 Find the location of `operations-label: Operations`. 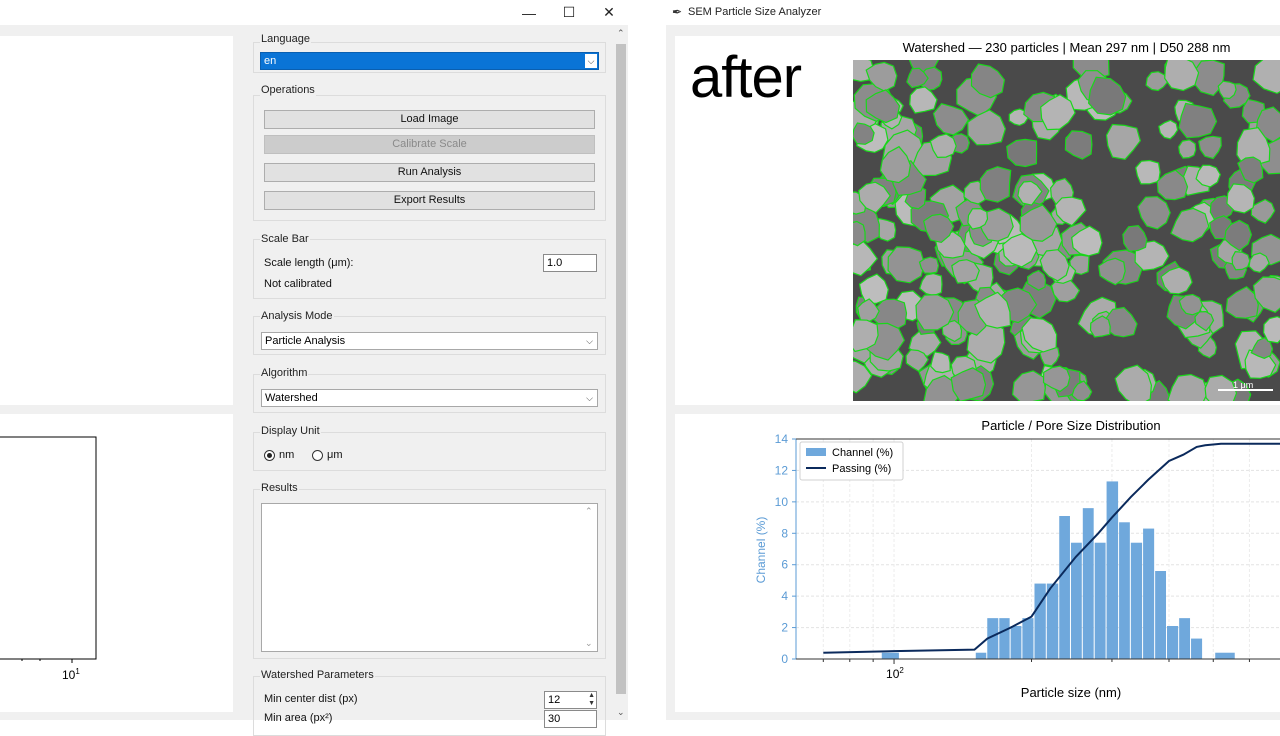

operations-label: Operations is located at coordinates (288, 90).